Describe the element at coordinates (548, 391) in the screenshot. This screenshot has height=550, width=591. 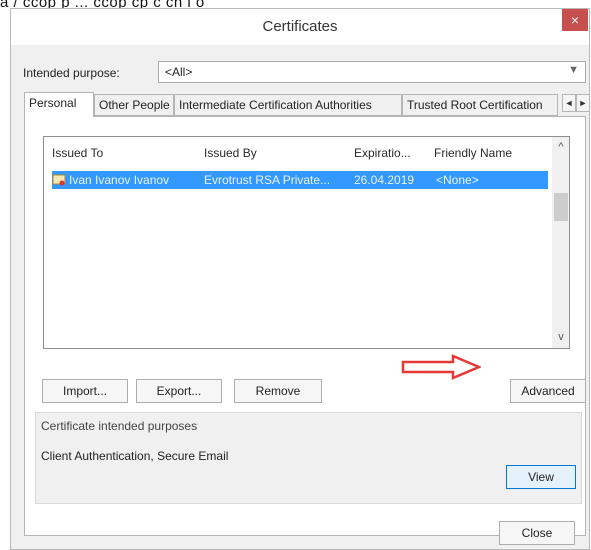
I see `advanced-button: Advanced` at that location.